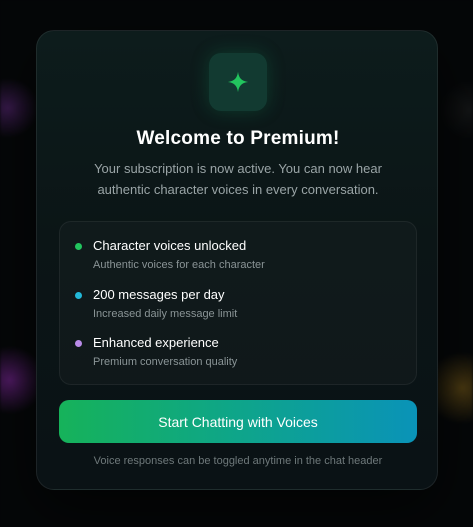 This screenshot has width=473, height=527. What do you see at coordinates (156, 342) in the screenshot?
I see `feature-title: Enhanced experience` at bounding box center [156, 342].